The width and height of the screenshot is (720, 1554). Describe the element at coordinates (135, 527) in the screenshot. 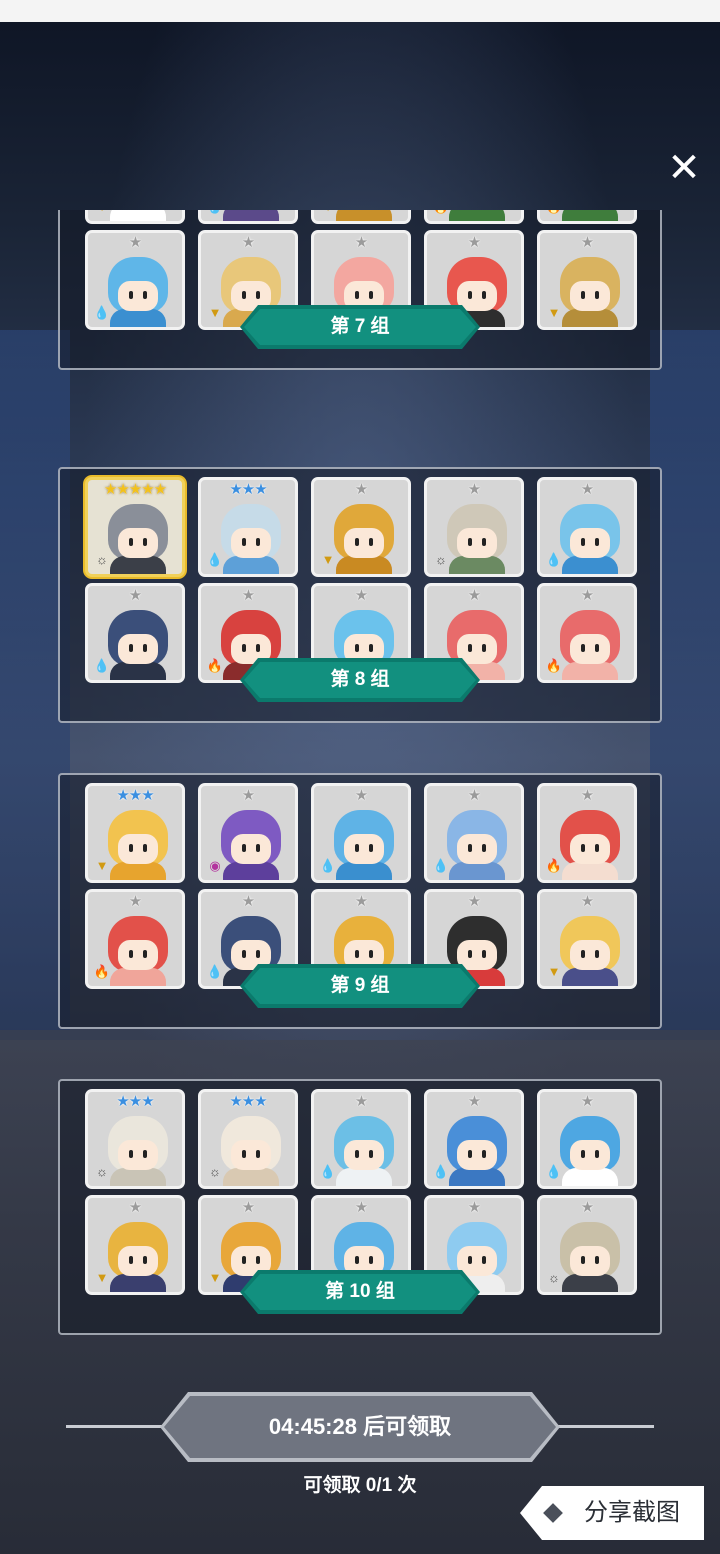

I see `hero-card: ★★★★★ ☼` at that location.